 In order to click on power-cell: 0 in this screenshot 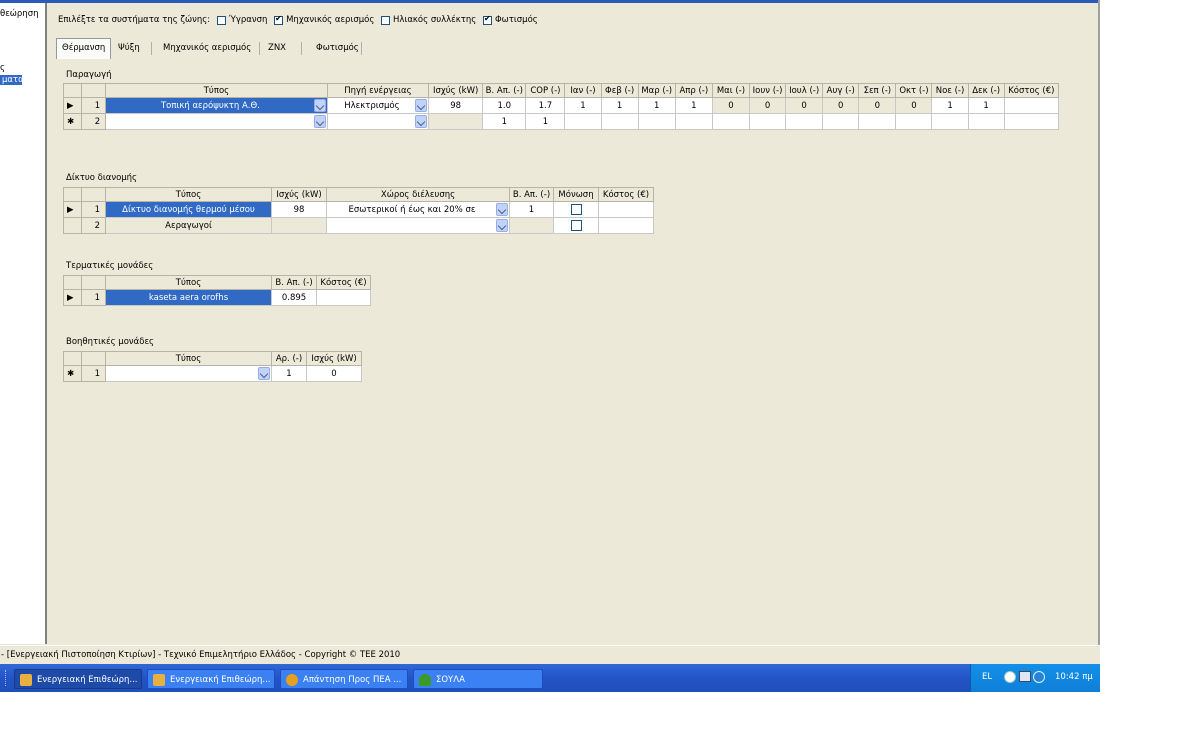, I will do `click(334, 373)`.